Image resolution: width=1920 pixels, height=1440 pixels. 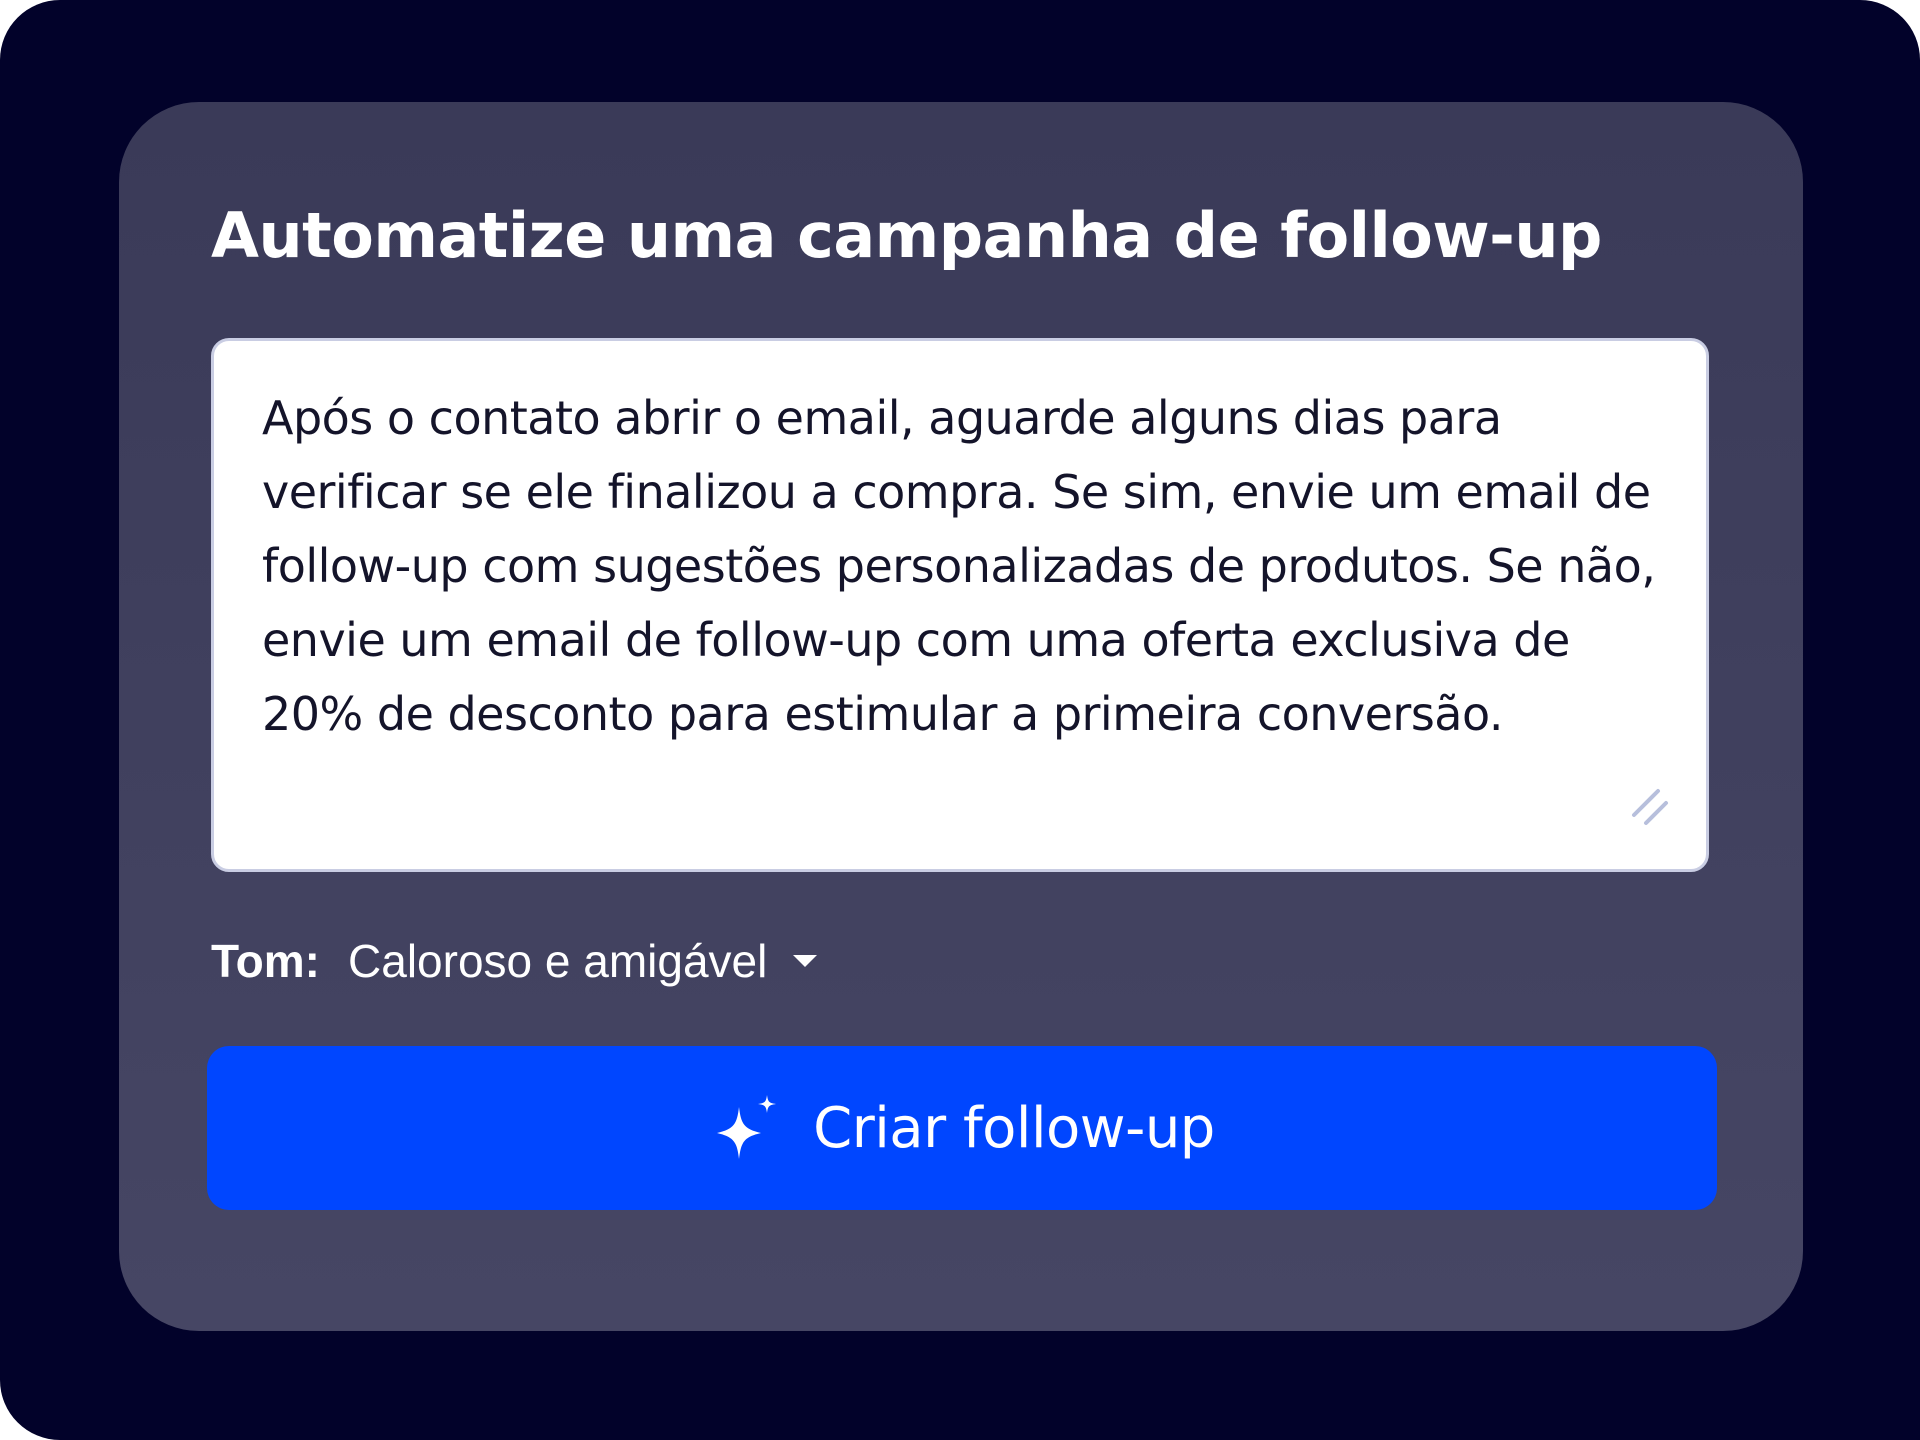 I want to click on tone-label: Tom:, so click(x=266, y=961).